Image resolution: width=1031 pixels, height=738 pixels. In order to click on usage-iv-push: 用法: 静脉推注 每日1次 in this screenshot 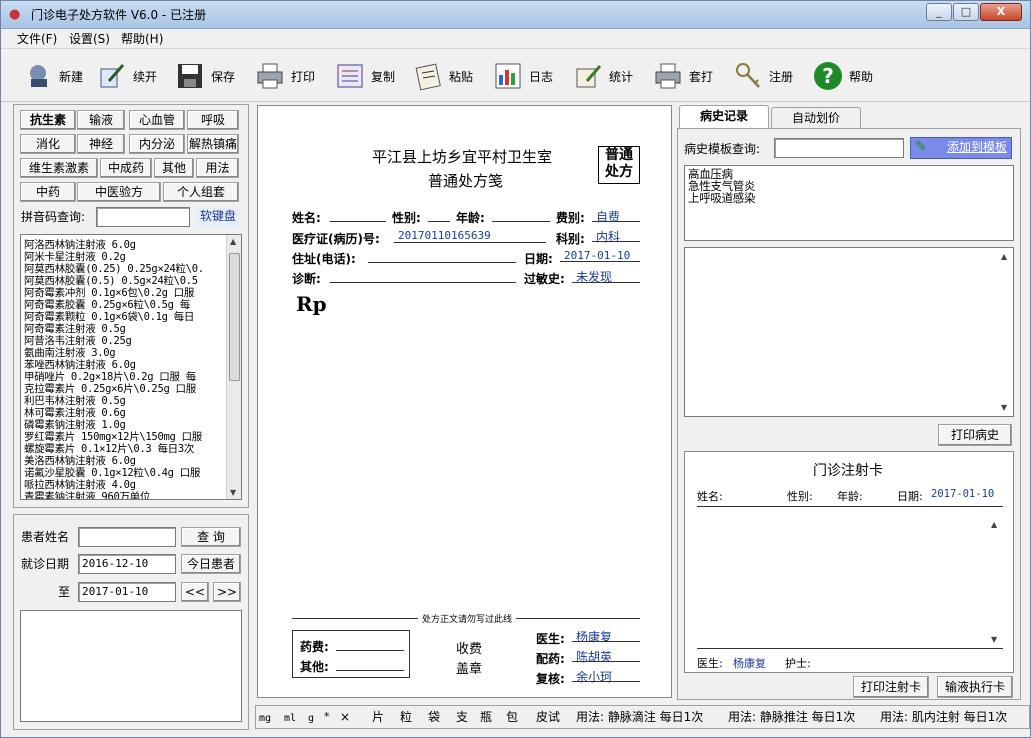, I will do `click(791, 717)`.